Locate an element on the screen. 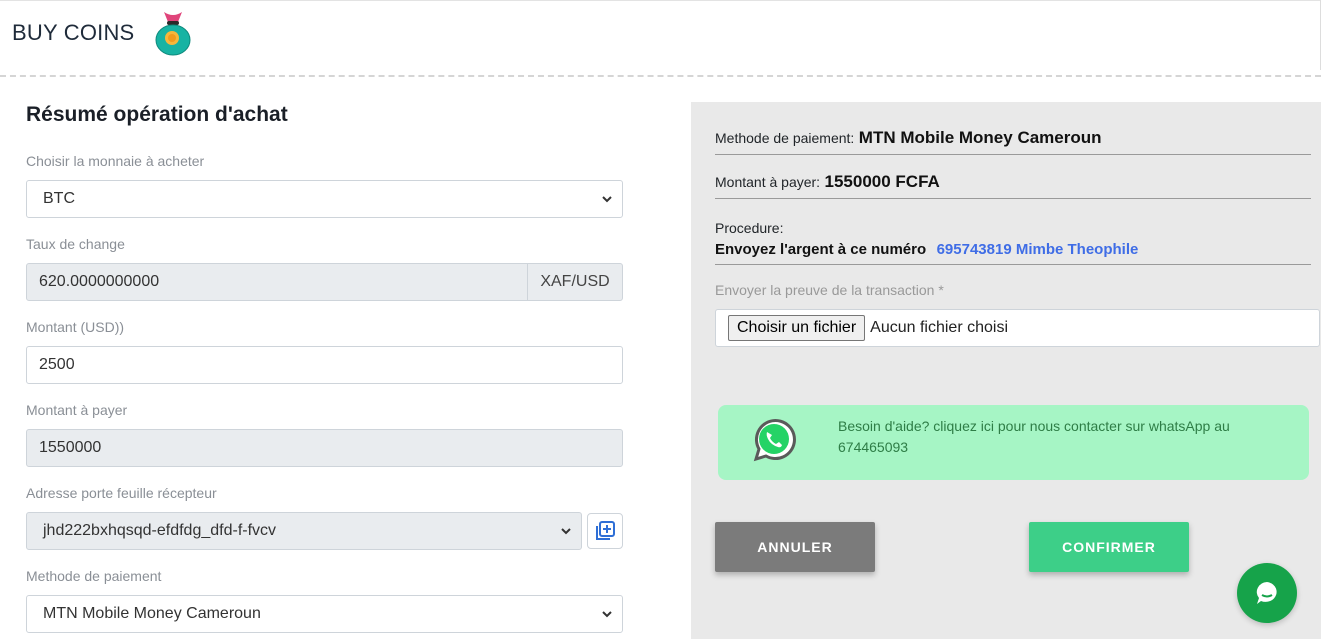  rate-field: 620.0000000000 is located at coordinates (277, 282).